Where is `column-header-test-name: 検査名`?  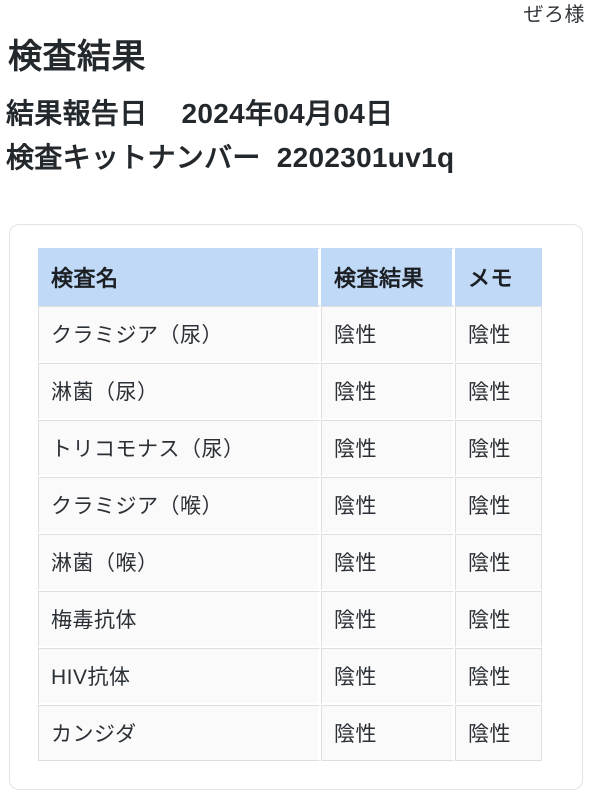 column-header-test-name: 検査名 is located at coordinates (179, 277).